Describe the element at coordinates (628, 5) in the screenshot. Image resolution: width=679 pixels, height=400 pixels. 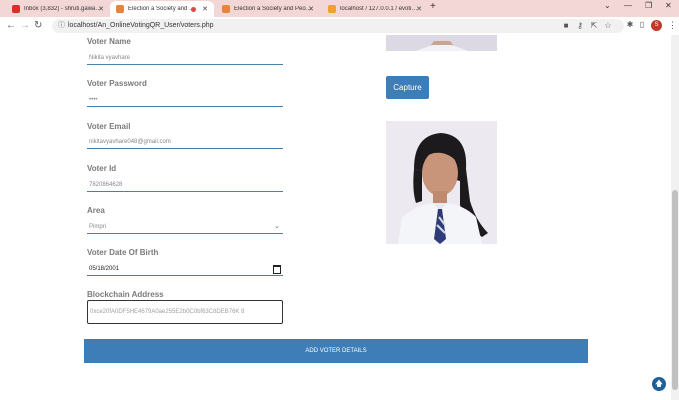
I see `minimize-icon: —` at that location.